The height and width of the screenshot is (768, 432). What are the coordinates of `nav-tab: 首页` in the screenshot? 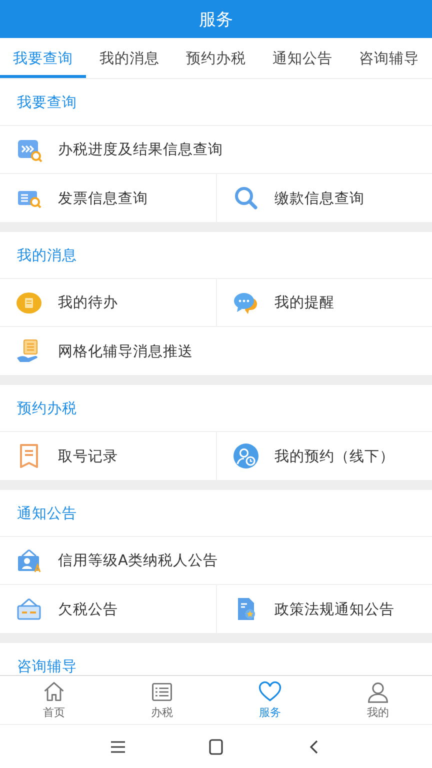 It's located at (54, 700).